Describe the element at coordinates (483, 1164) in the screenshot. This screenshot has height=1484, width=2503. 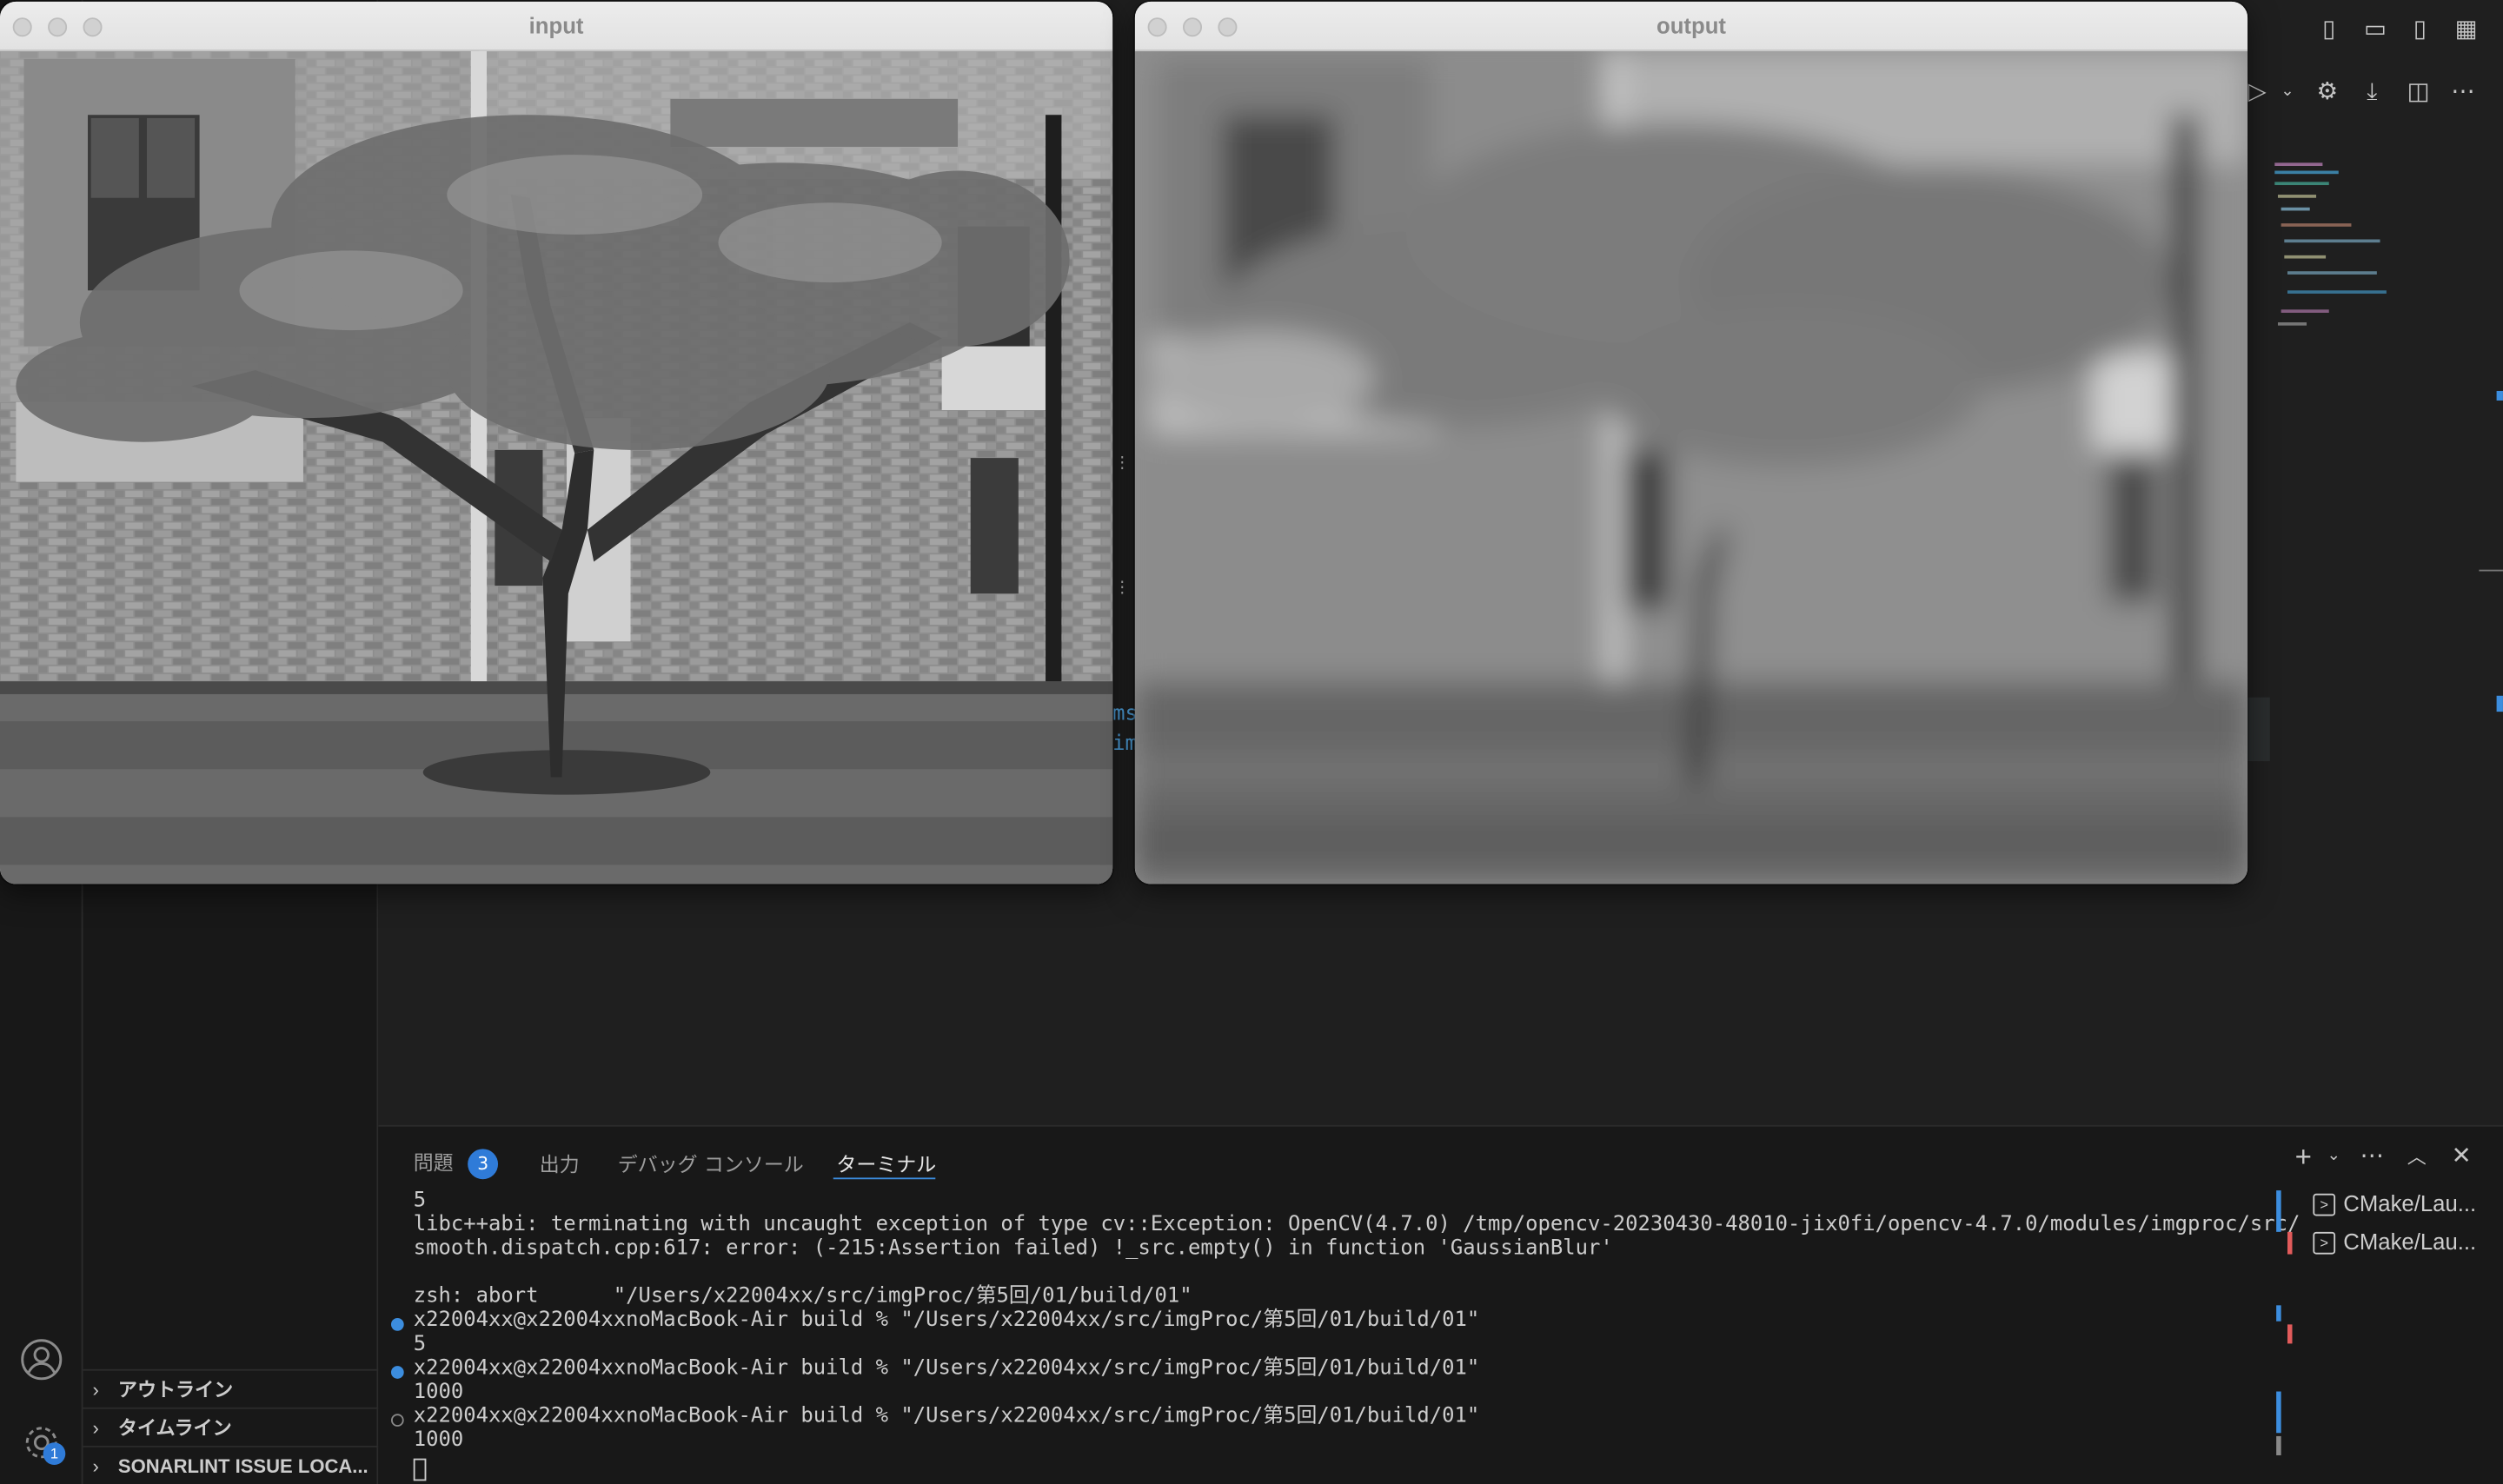
I see `problems-count-badge: 3` at that location.